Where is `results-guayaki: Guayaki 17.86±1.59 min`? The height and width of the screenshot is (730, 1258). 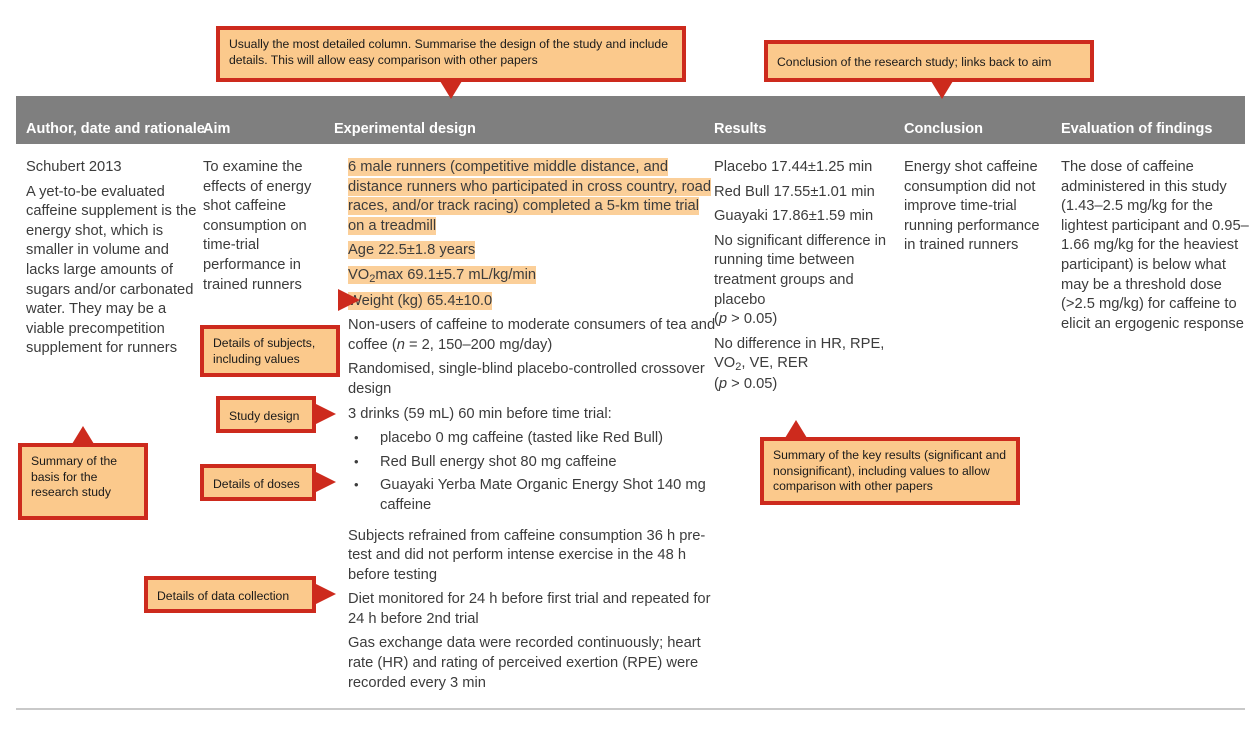
results-guayaki: Guayaki 17.86±1.59 min is located at coordinates (794, 216).